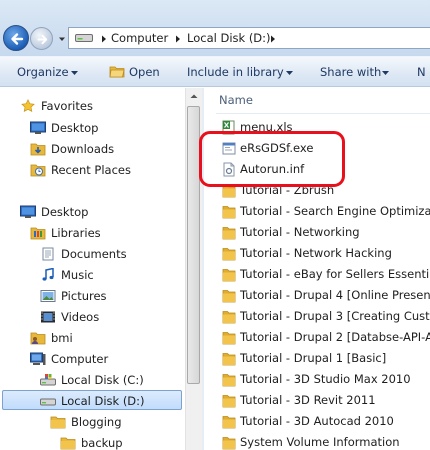  I want to click on file-row: Tutorial - Network Hacking, so click(326, 253).